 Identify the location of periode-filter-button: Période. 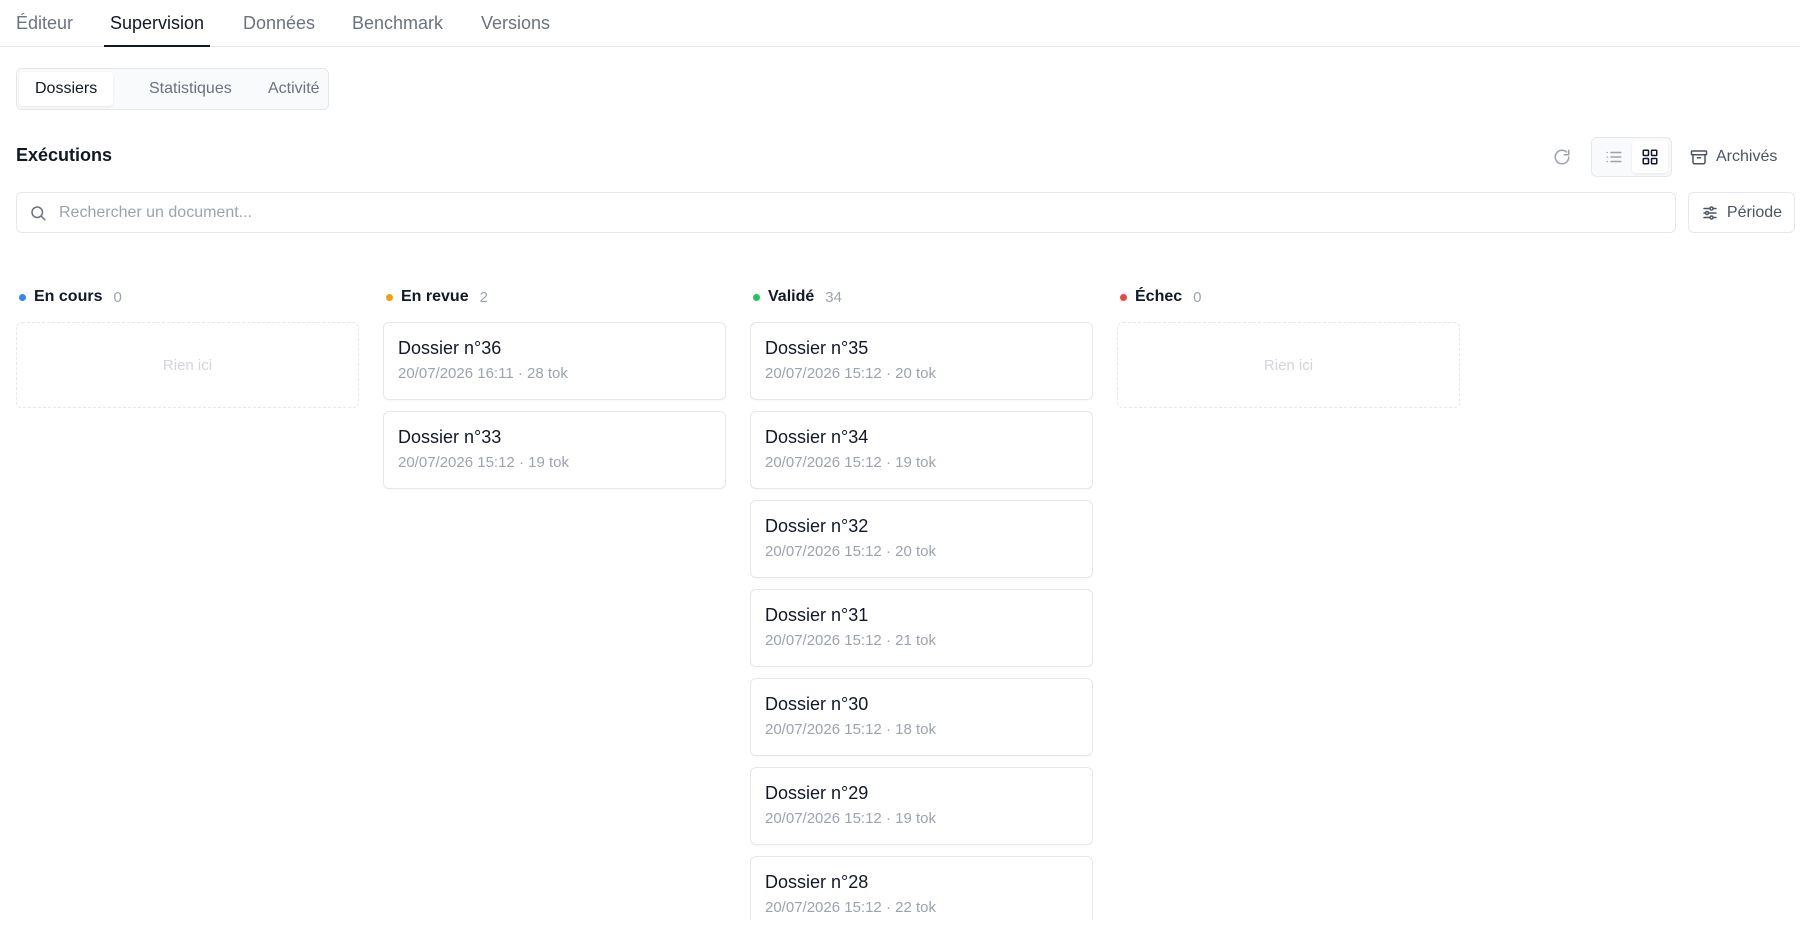
(1741, 212).